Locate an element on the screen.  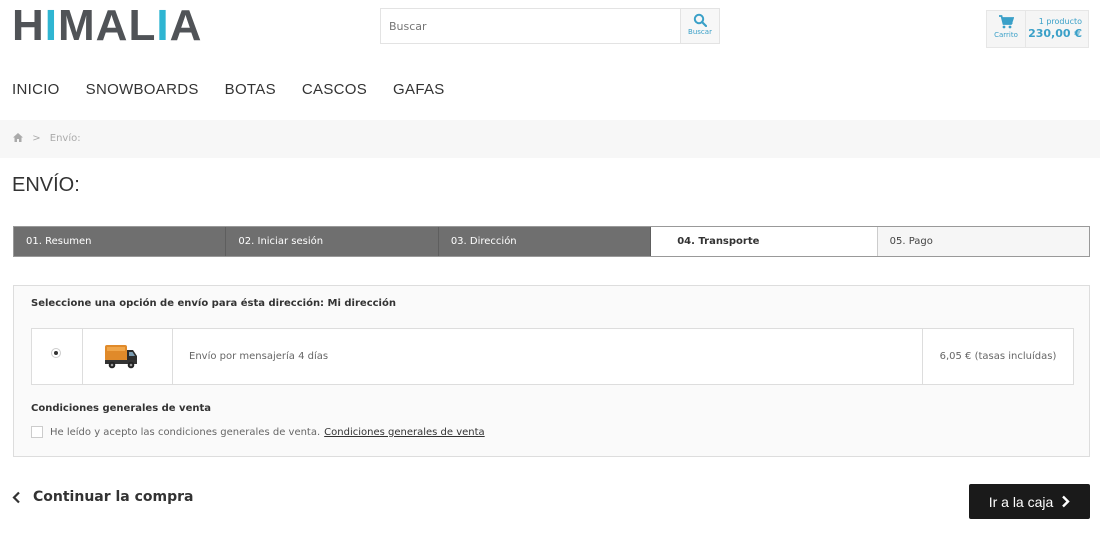
checkout-button-label: Ir a la caja is located at coordinates (1021, 501).